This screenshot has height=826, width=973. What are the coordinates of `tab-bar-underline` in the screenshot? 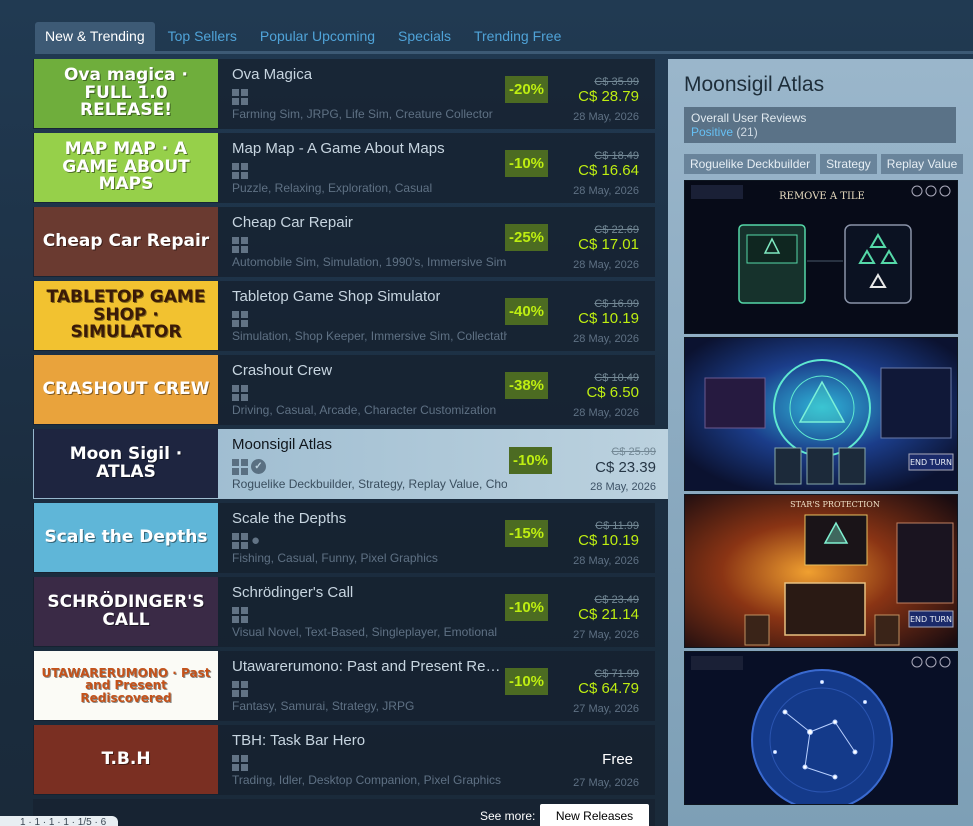 It's located at (504, 52).